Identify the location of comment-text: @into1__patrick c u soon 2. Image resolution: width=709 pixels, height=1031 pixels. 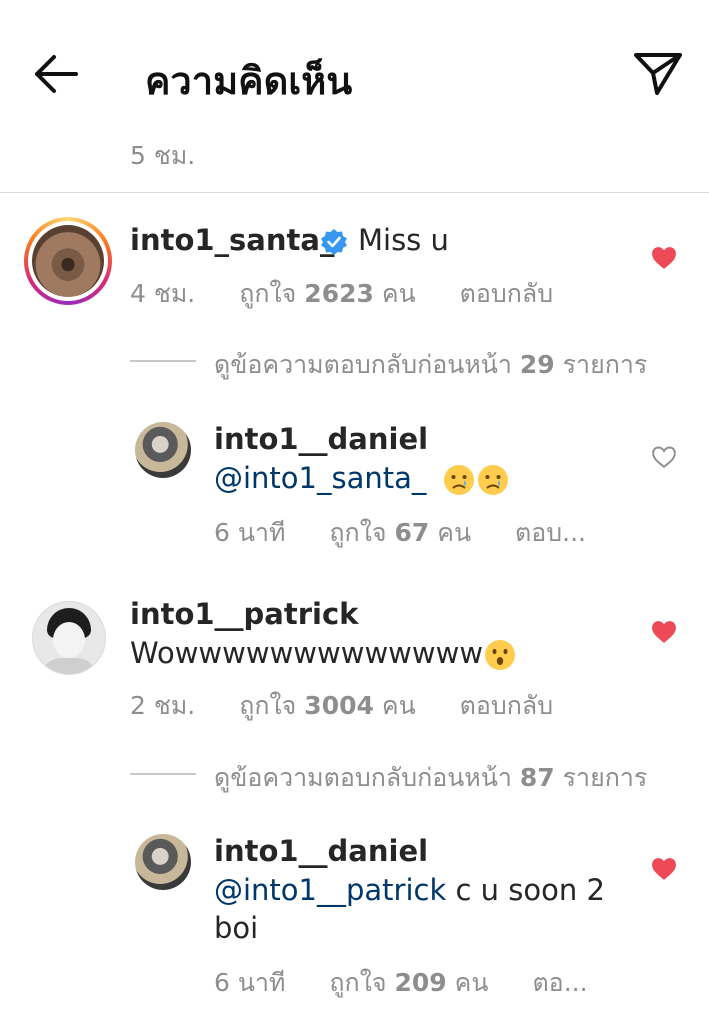
(409, 890).